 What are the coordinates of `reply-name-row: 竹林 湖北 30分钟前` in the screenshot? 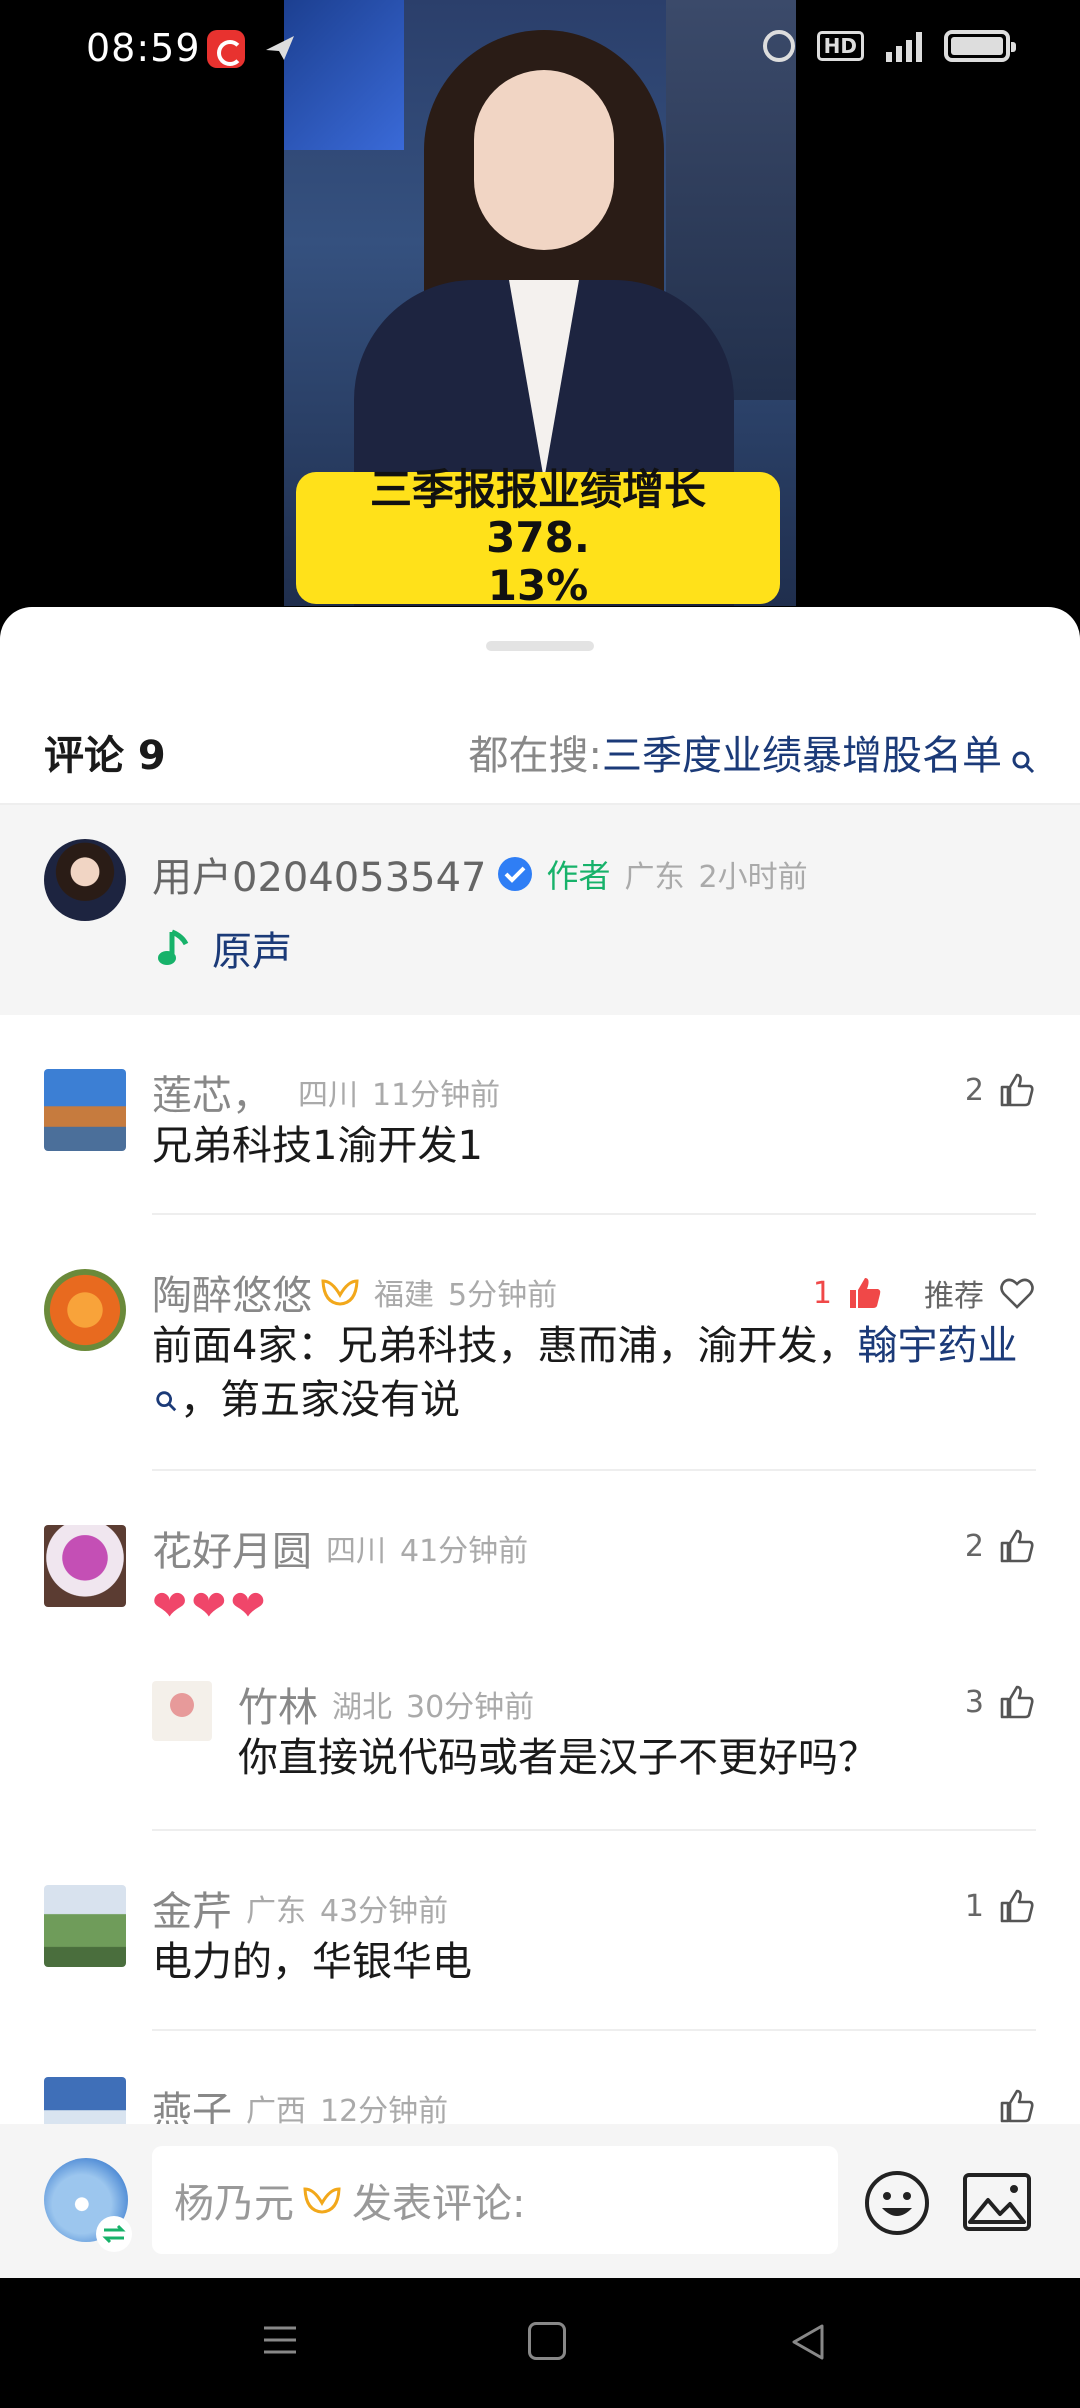 It's located at (386, 1704).